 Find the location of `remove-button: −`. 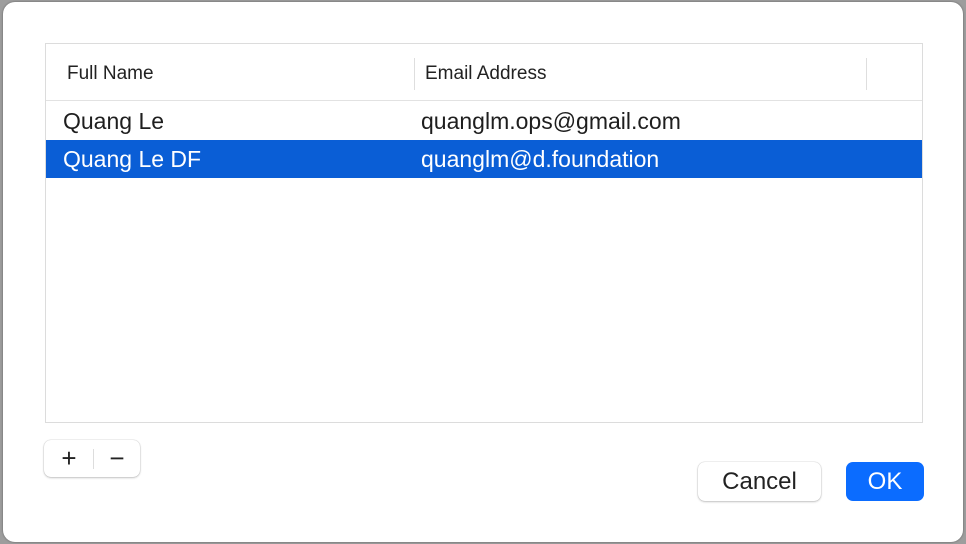

remove-button: − is located at coordinates (117, 458).